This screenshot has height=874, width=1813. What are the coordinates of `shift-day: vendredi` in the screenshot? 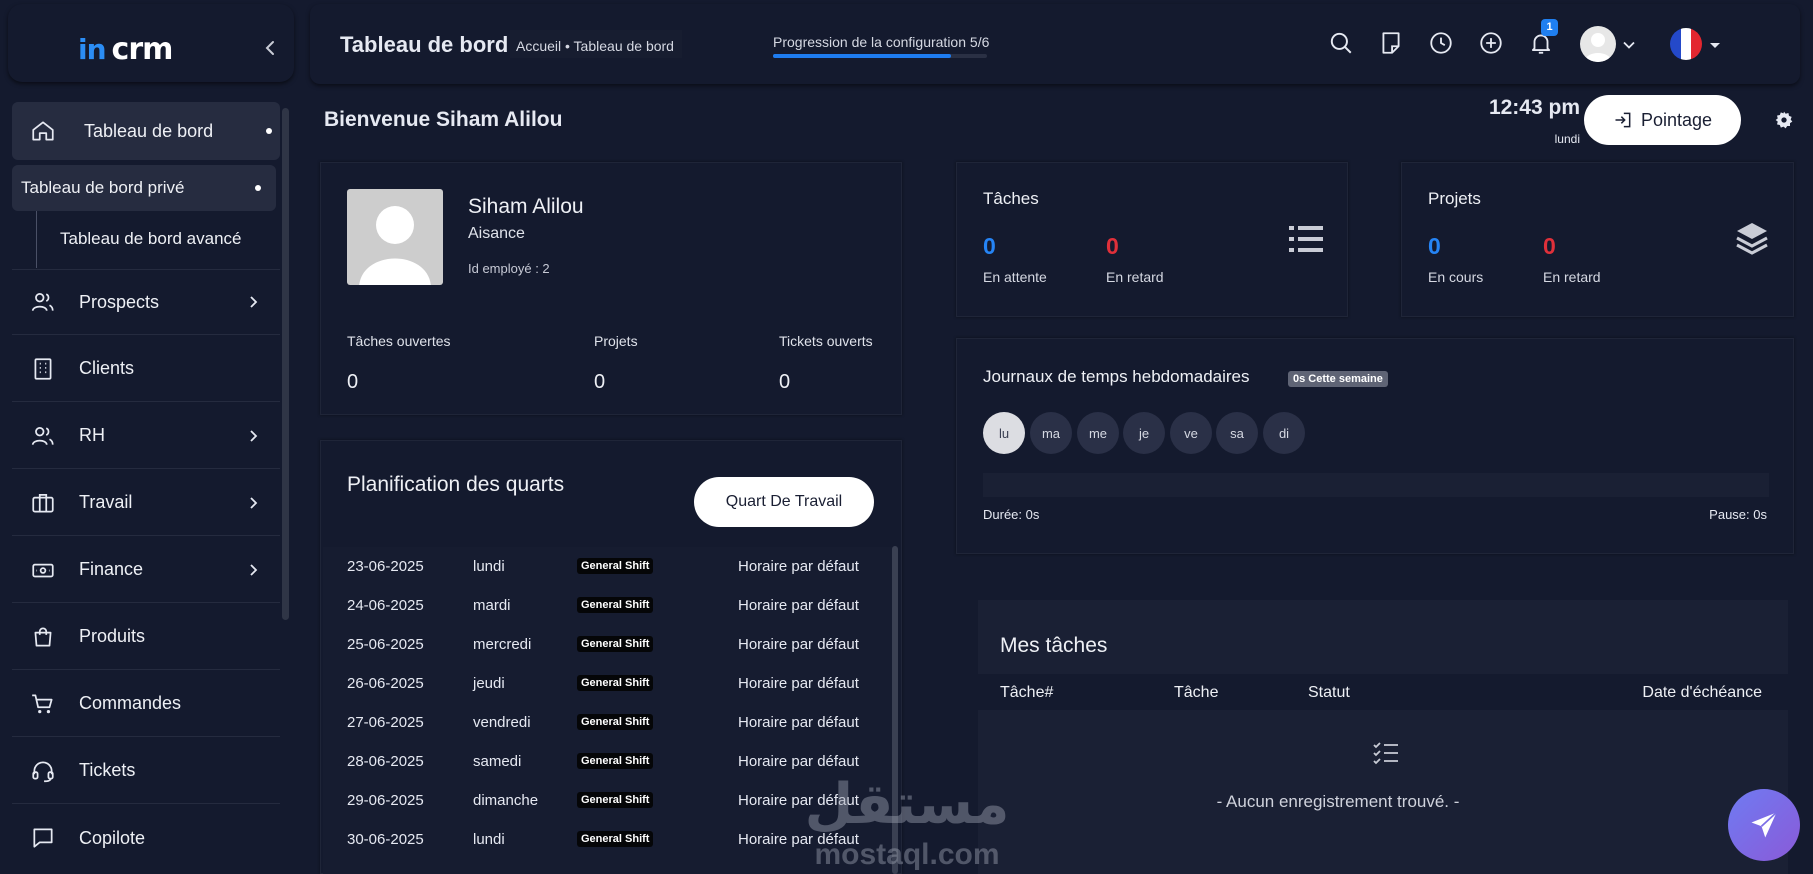 It's located at (502, 722).